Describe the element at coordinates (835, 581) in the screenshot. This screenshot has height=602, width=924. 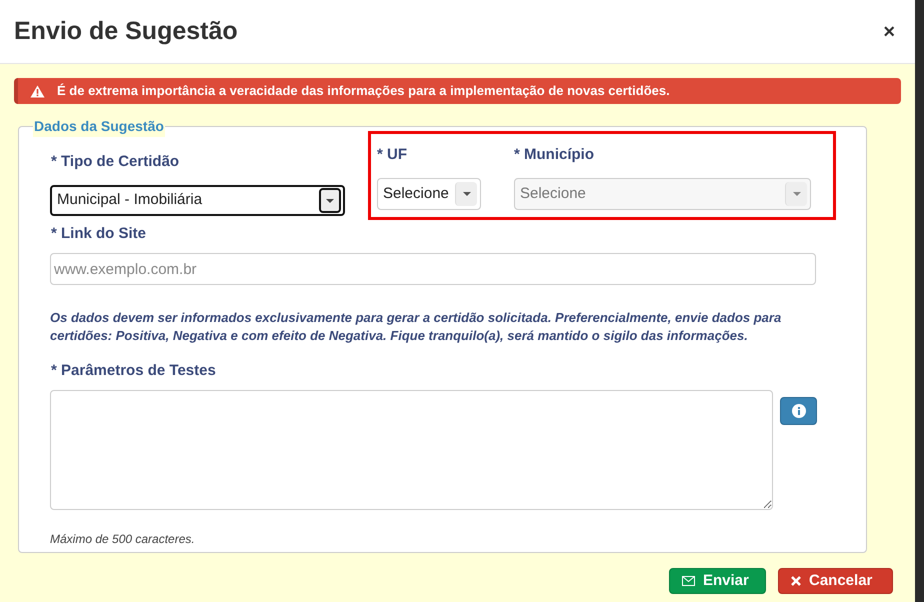
I see `cancel-button: Cancelar` at that location.